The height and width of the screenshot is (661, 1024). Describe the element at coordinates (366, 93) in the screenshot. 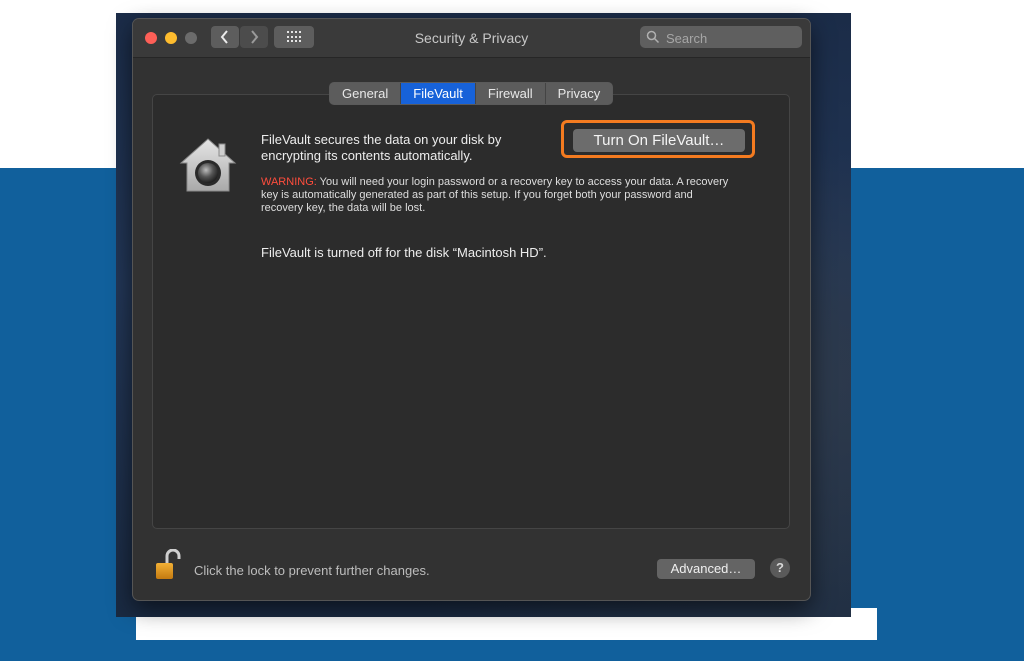

I see `tab-general: General` at that location.